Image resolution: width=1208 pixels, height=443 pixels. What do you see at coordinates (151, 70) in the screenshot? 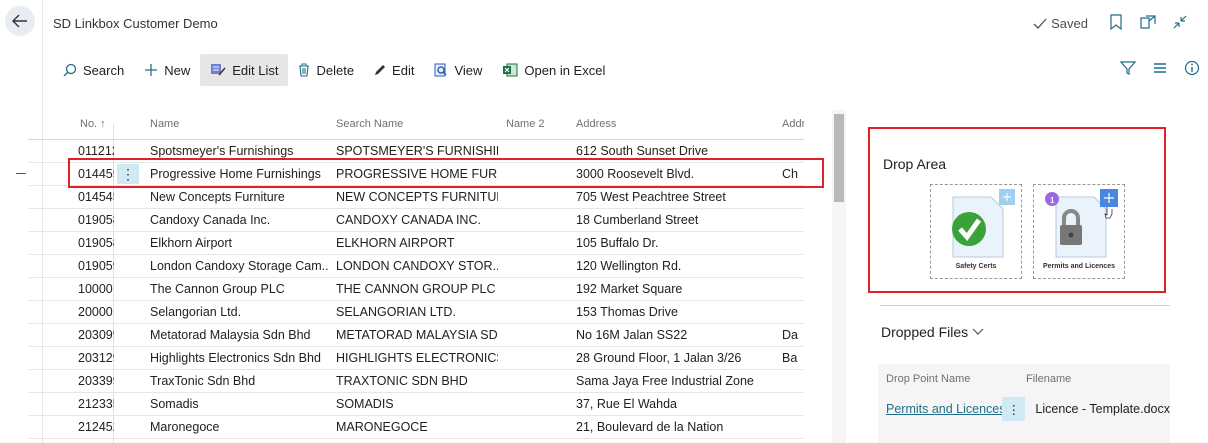
I see `plus-icon` at bounding box center [151, 70].